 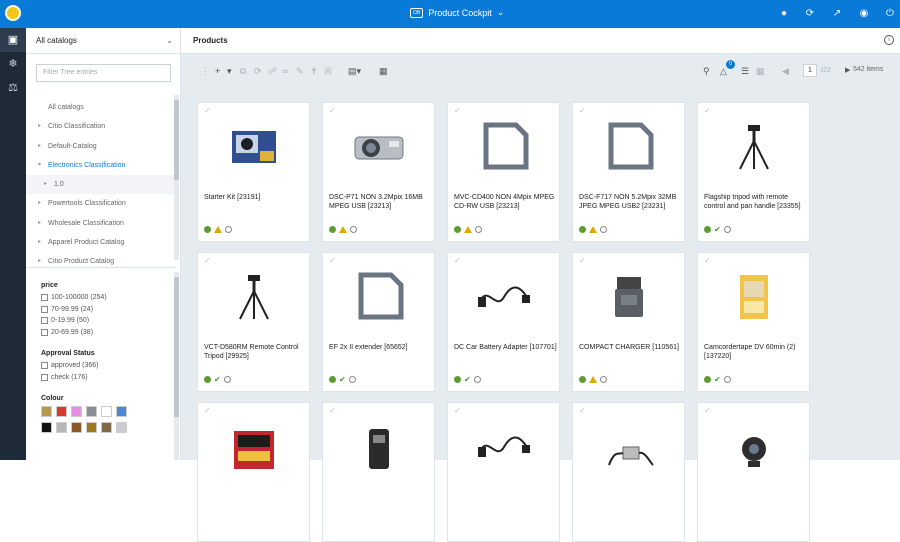 I want to click on product-title: COMPACT CHARGER [110561], so click(x=631, y=347).